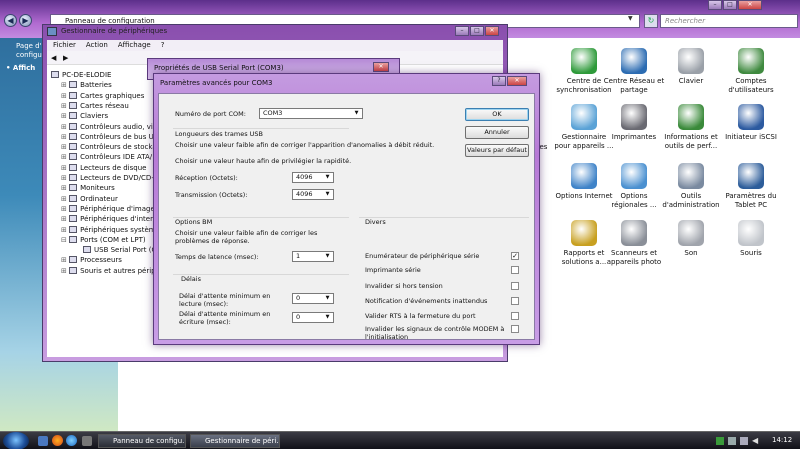  I want to click on tree-item: ⊞ Périphériques systèm, so click(108, 230).